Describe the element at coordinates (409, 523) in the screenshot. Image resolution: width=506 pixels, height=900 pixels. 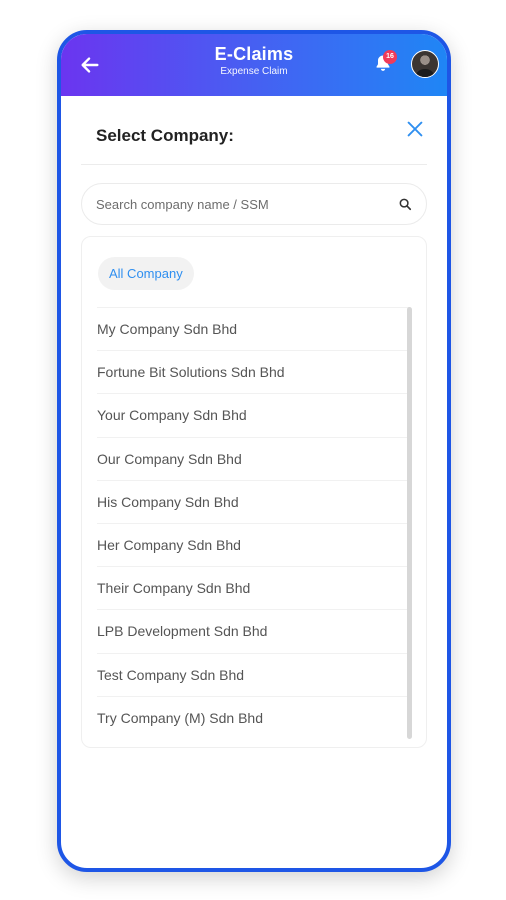
I see `list-scrollbar` at that location.